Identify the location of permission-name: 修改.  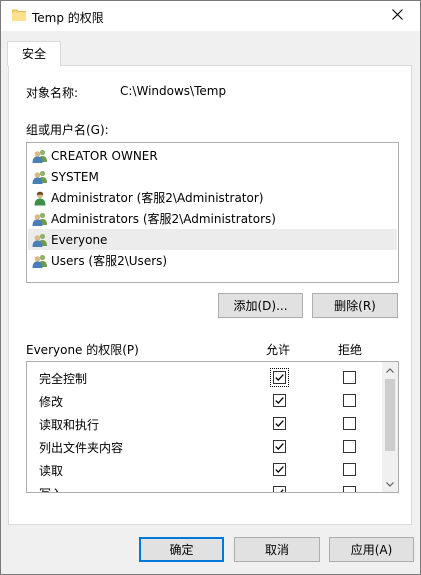
(51, 402).